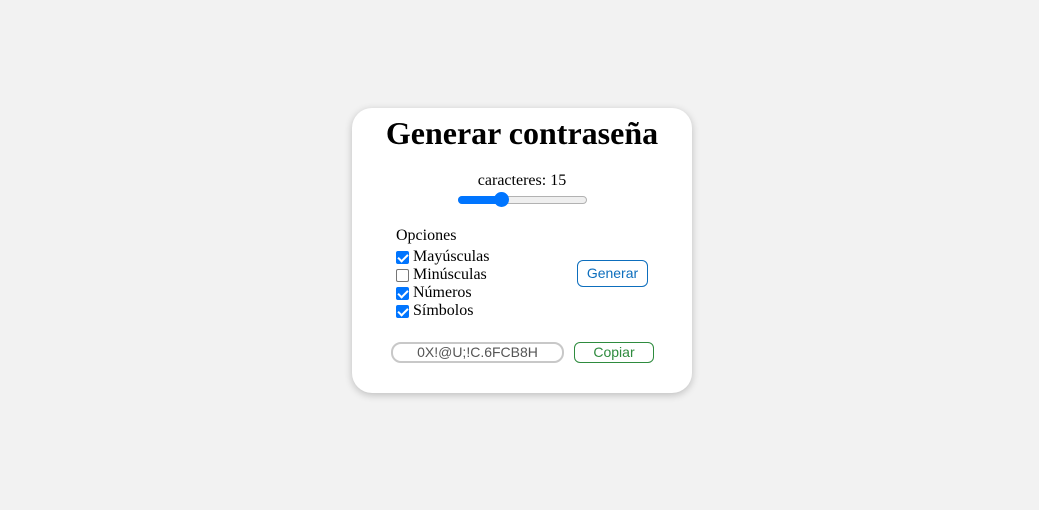  What do you see at coordinates (402, 311) in the screenshot?
I see `symbols-checkbox` at bounding box center [402, 311].